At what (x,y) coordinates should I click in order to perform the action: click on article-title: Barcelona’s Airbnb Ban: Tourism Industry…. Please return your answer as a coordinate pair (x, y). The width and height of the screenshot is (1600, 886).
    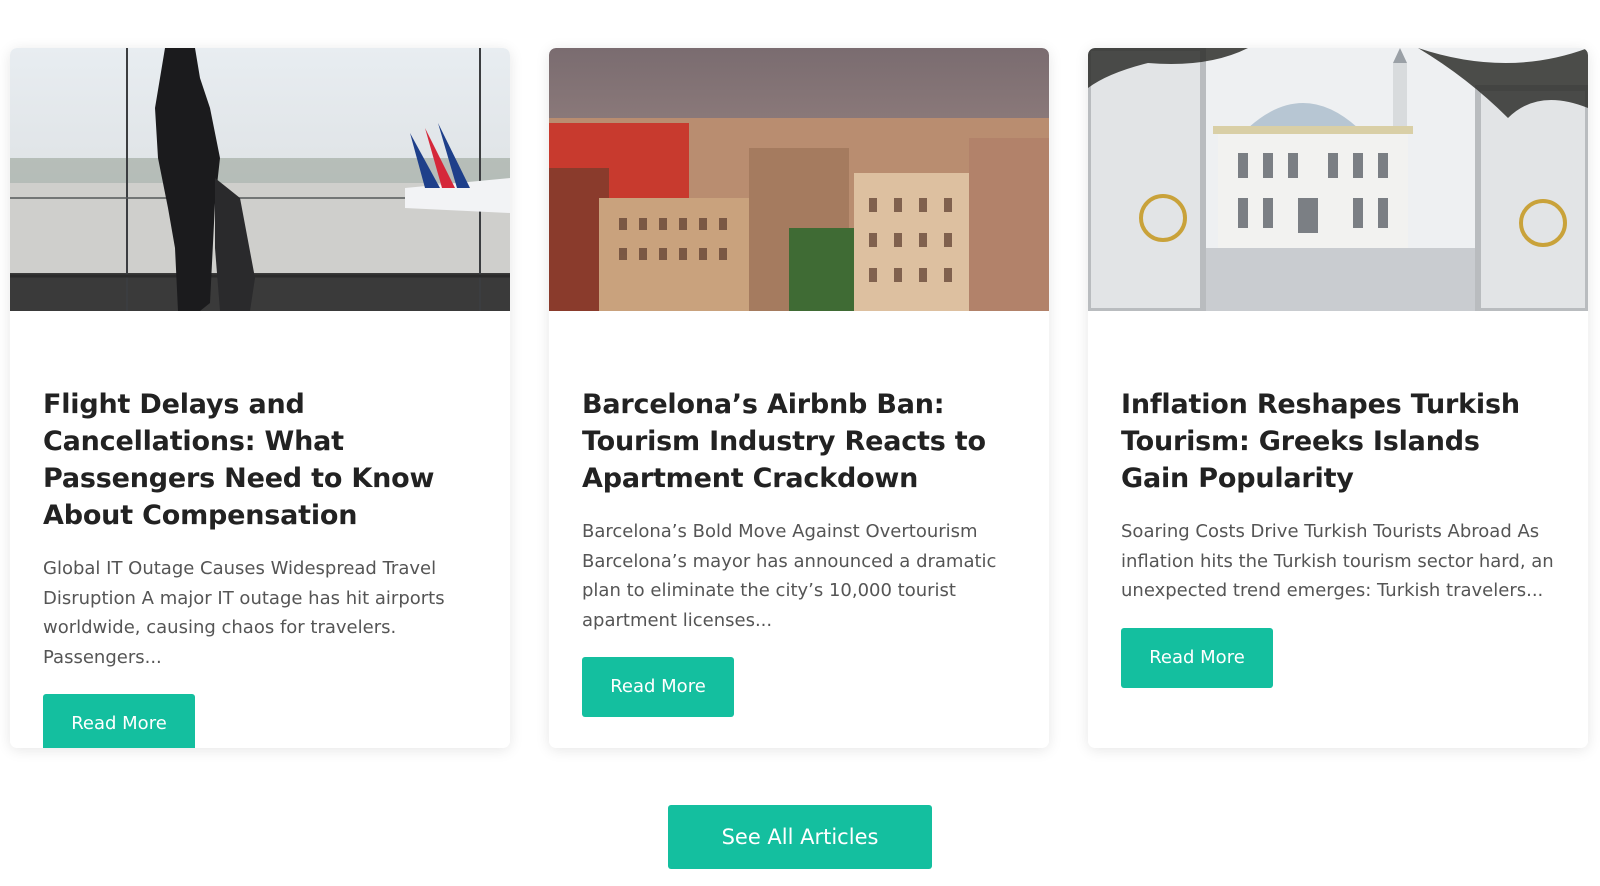
    Looking at the image, I should click on (799, 441).